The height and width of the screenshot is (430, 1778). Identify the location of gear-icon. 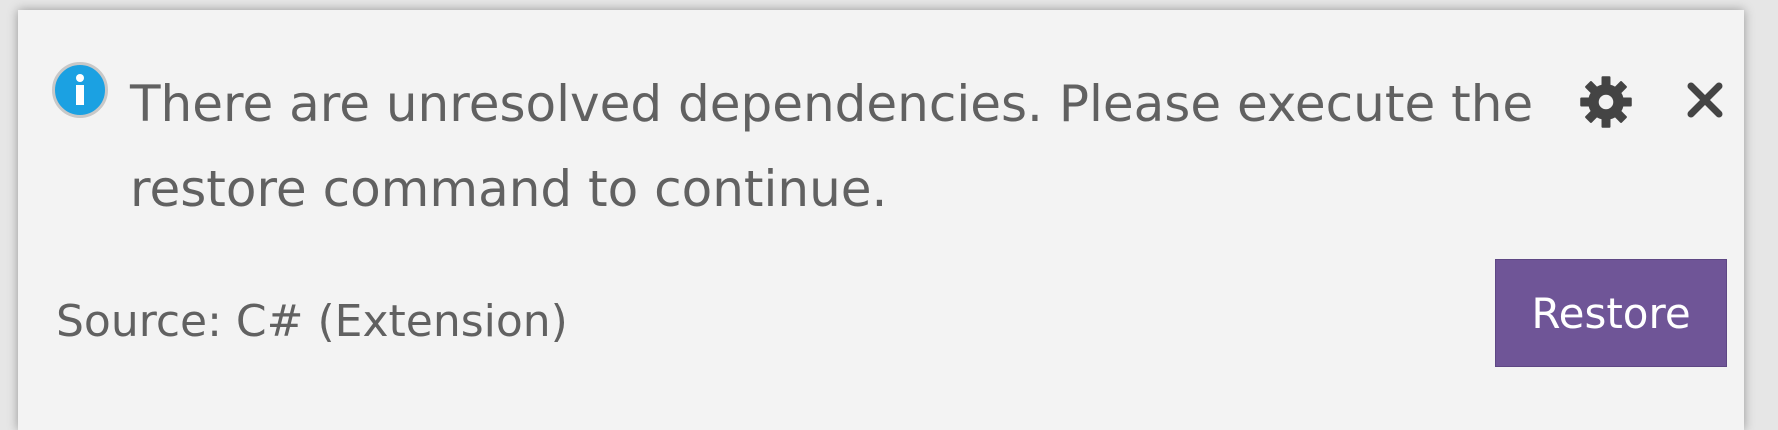
(1606, 102).